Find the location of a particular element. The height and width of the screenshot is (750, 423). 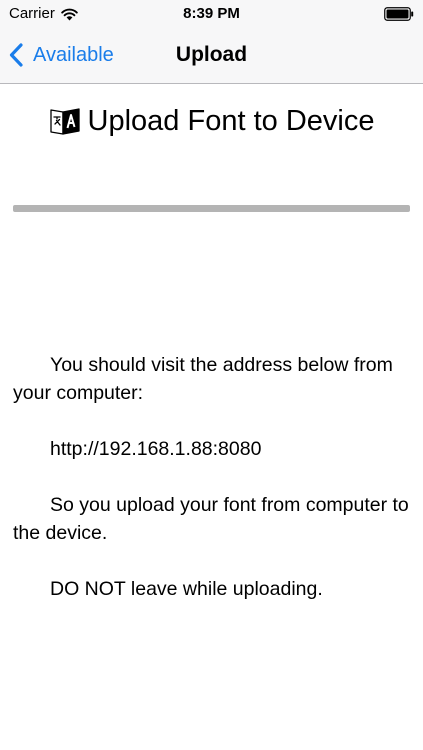

font-translate-icon is located at coordinates (64, 121).